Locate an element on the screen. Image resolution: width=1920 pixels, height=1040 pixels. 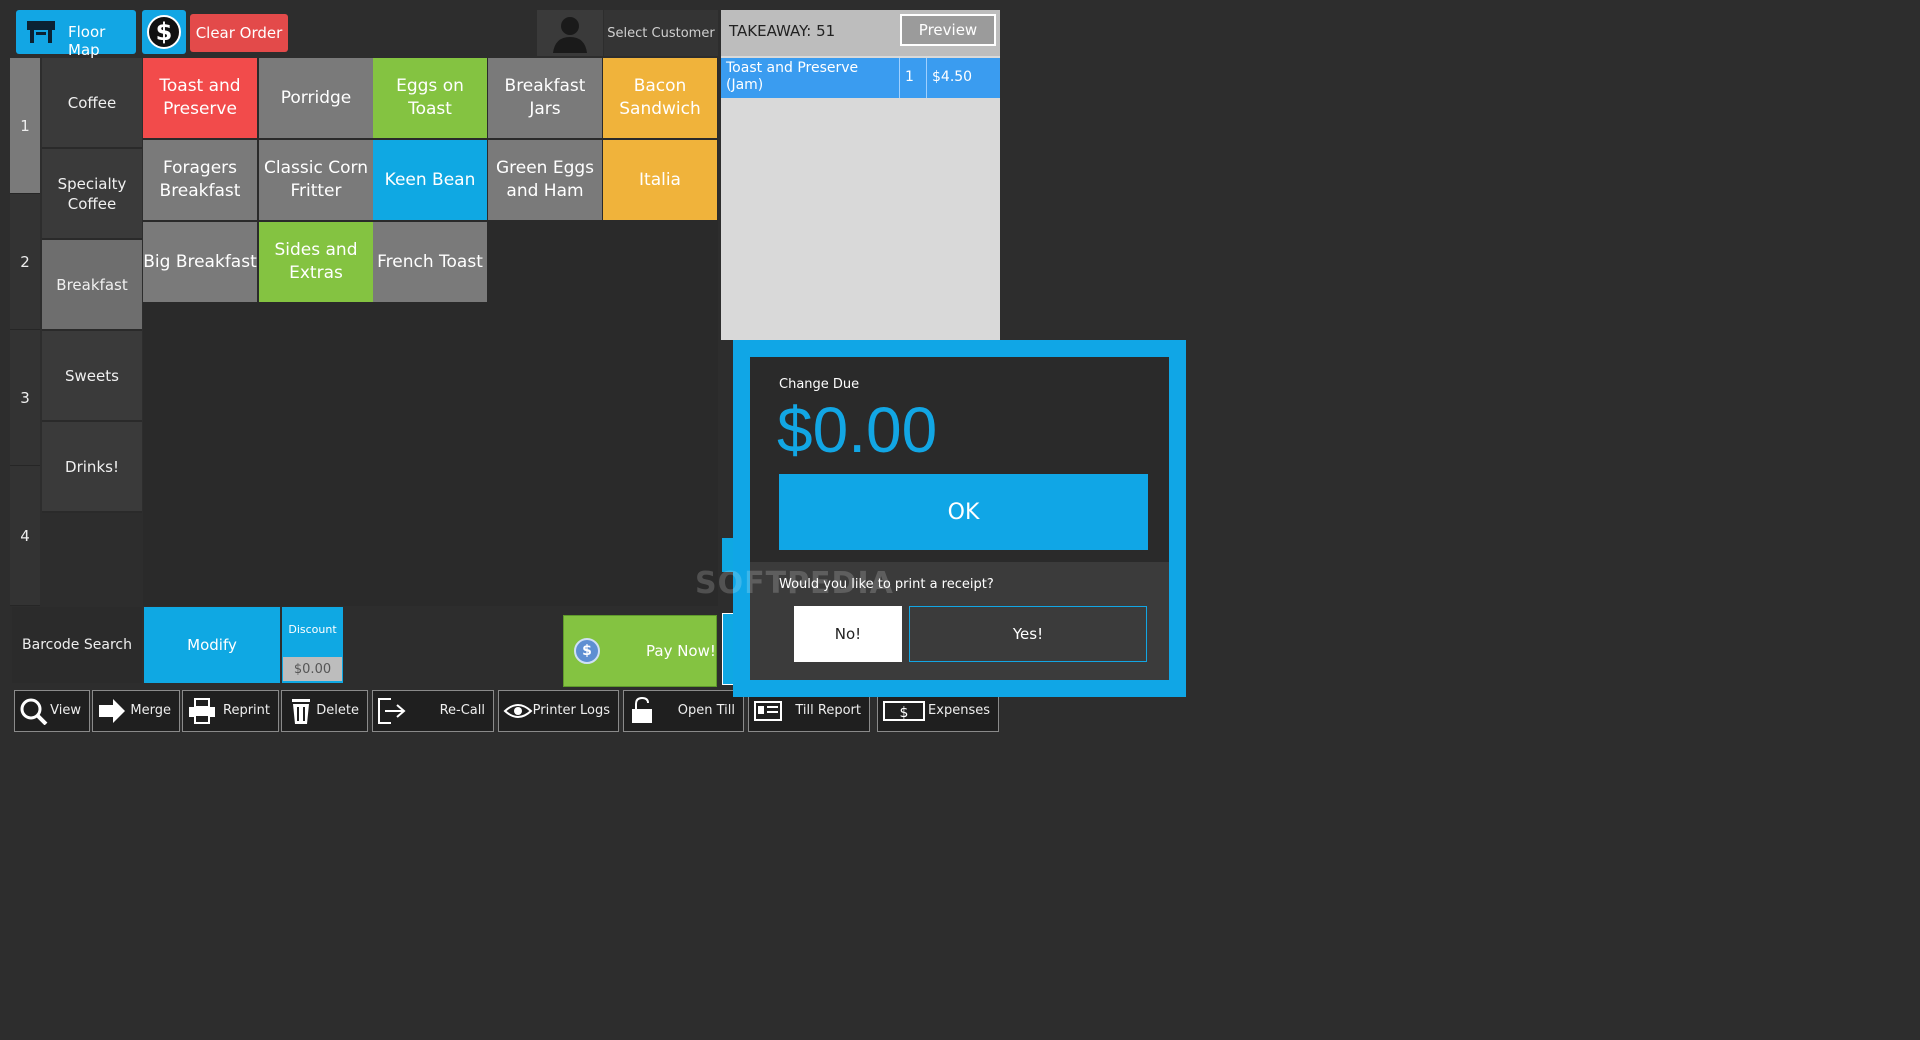
dollar-icon: $ is located at coordinates (164, 32).